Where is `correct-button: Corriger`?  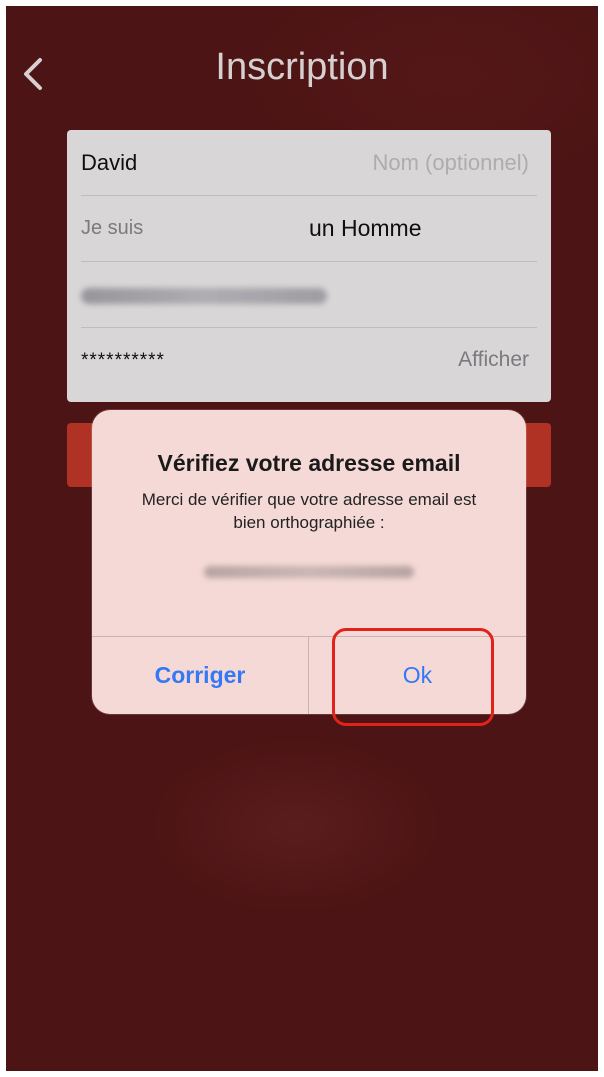
correct-button: Corriger is located at coordinates (200, 675).